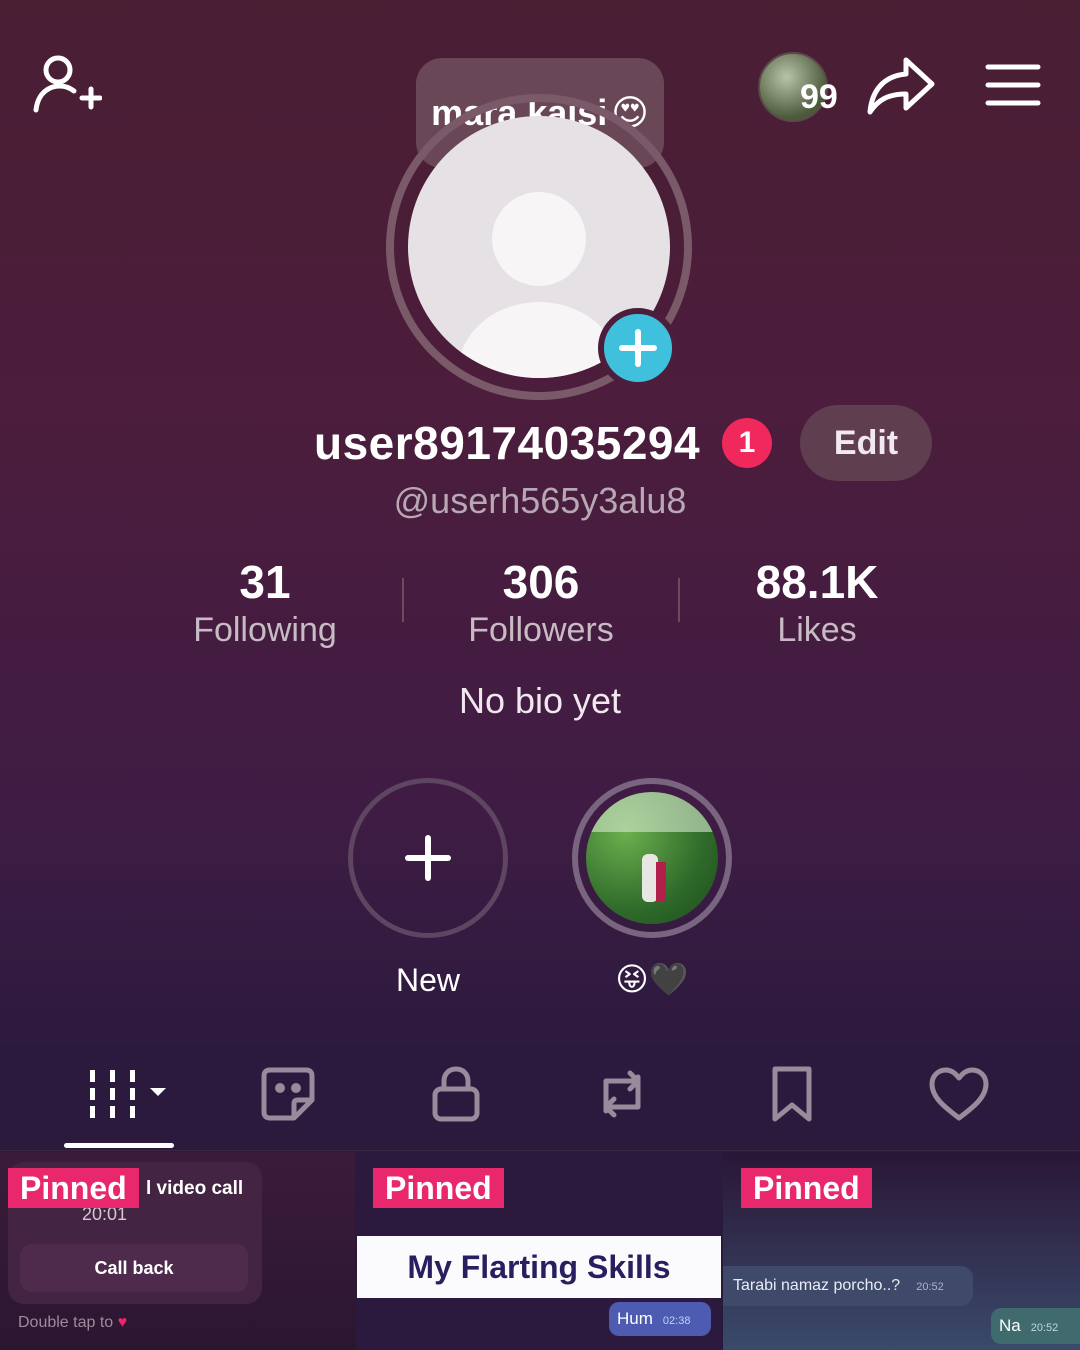 This screenshot has width=1080, height=1350. What do you see at coordinates (539, 1267) in the screenshot?
I see `video-caption-banner: My Flarting Skills` at bounding box center [539, 1267].